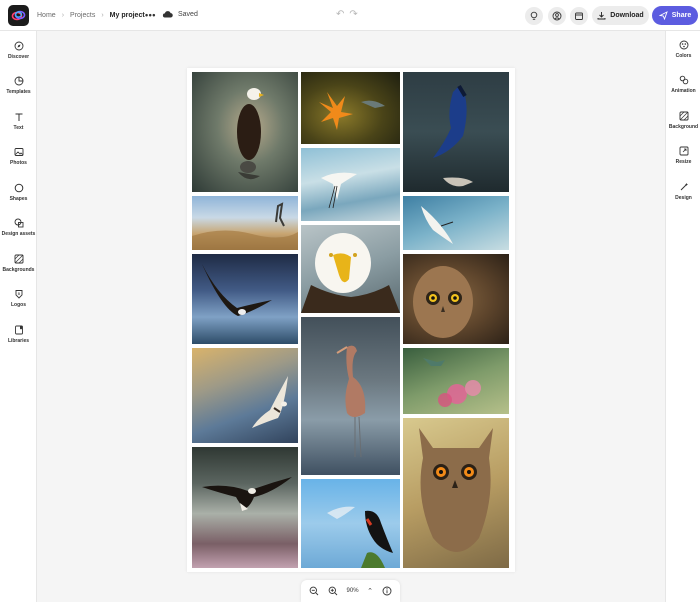 The image size is (700, 602). I want to click on rail-item-background: Background, so click(683, 120).